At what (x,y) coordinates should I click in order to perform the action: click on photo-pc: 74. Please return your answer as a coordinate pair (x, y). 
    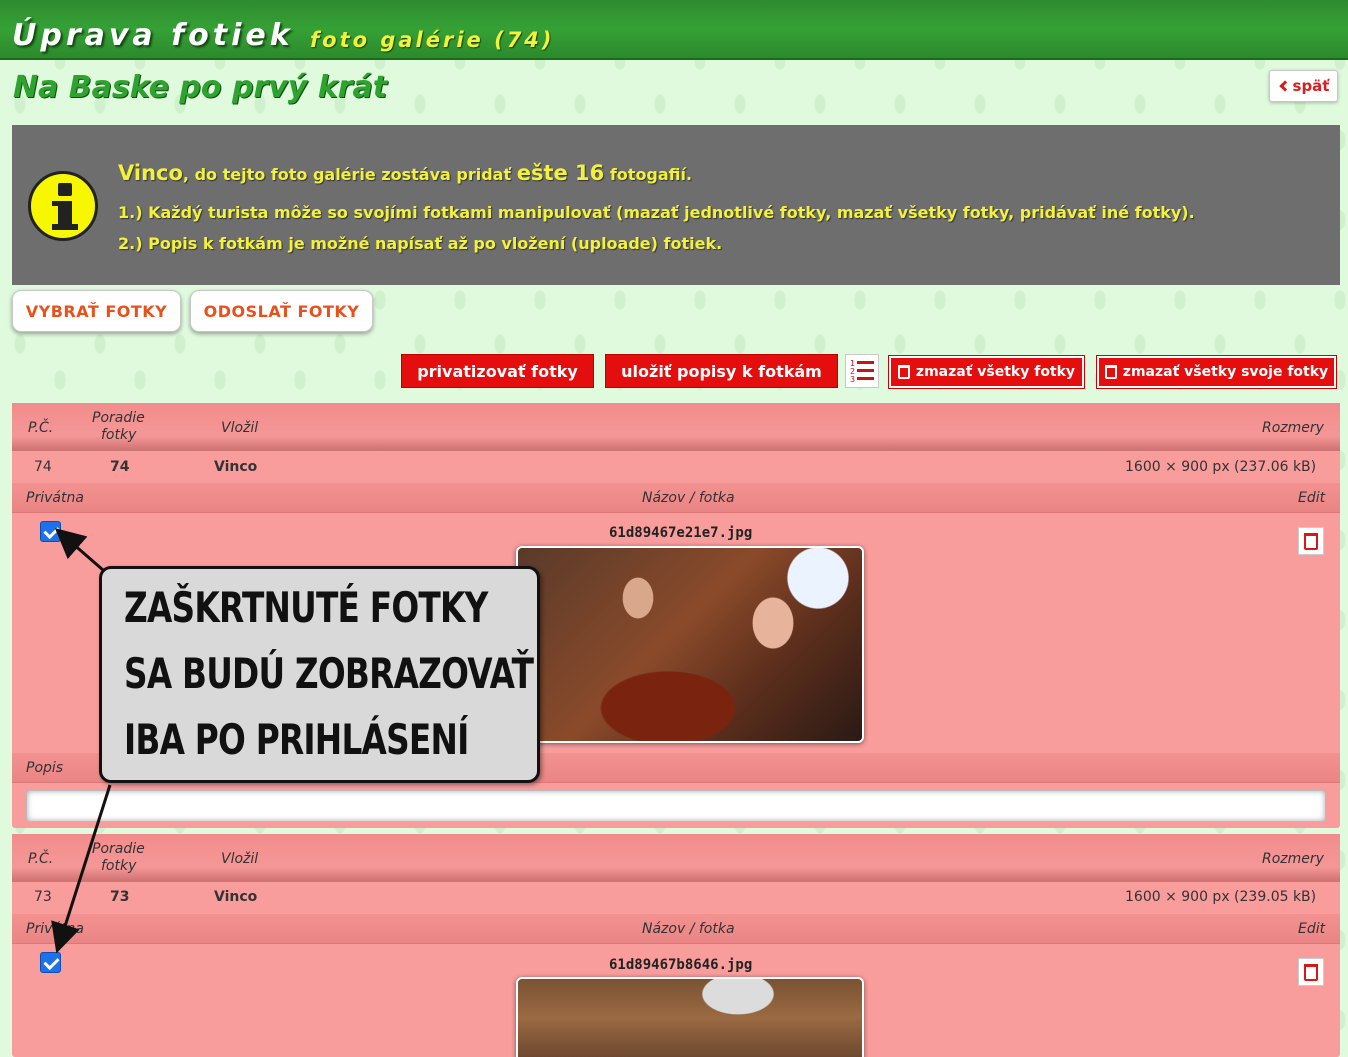
    Looking at the image, I should click on (43, 467).